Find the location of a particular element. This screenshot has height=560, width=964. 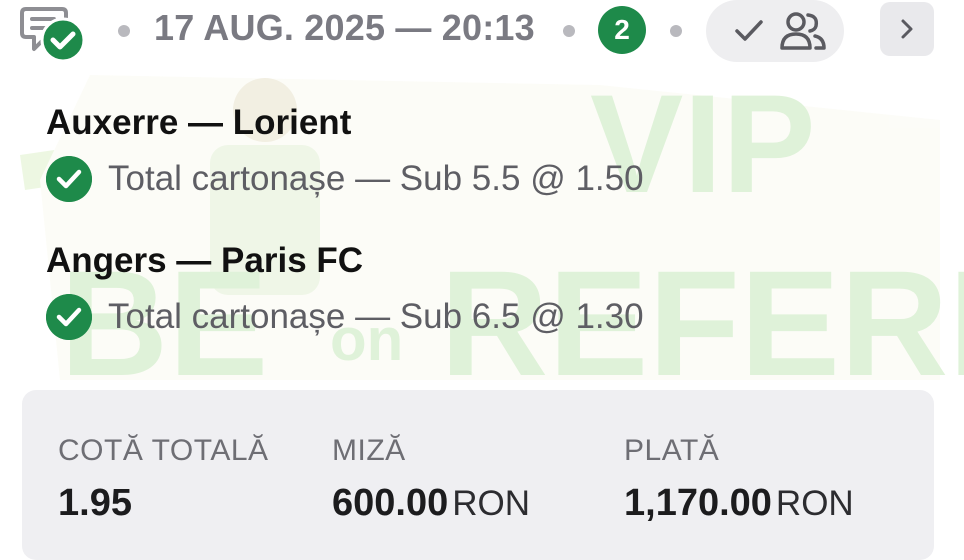

bet-datetime: 17 AUG. 2025 — 20:13 is located at coordinates (344, 27).